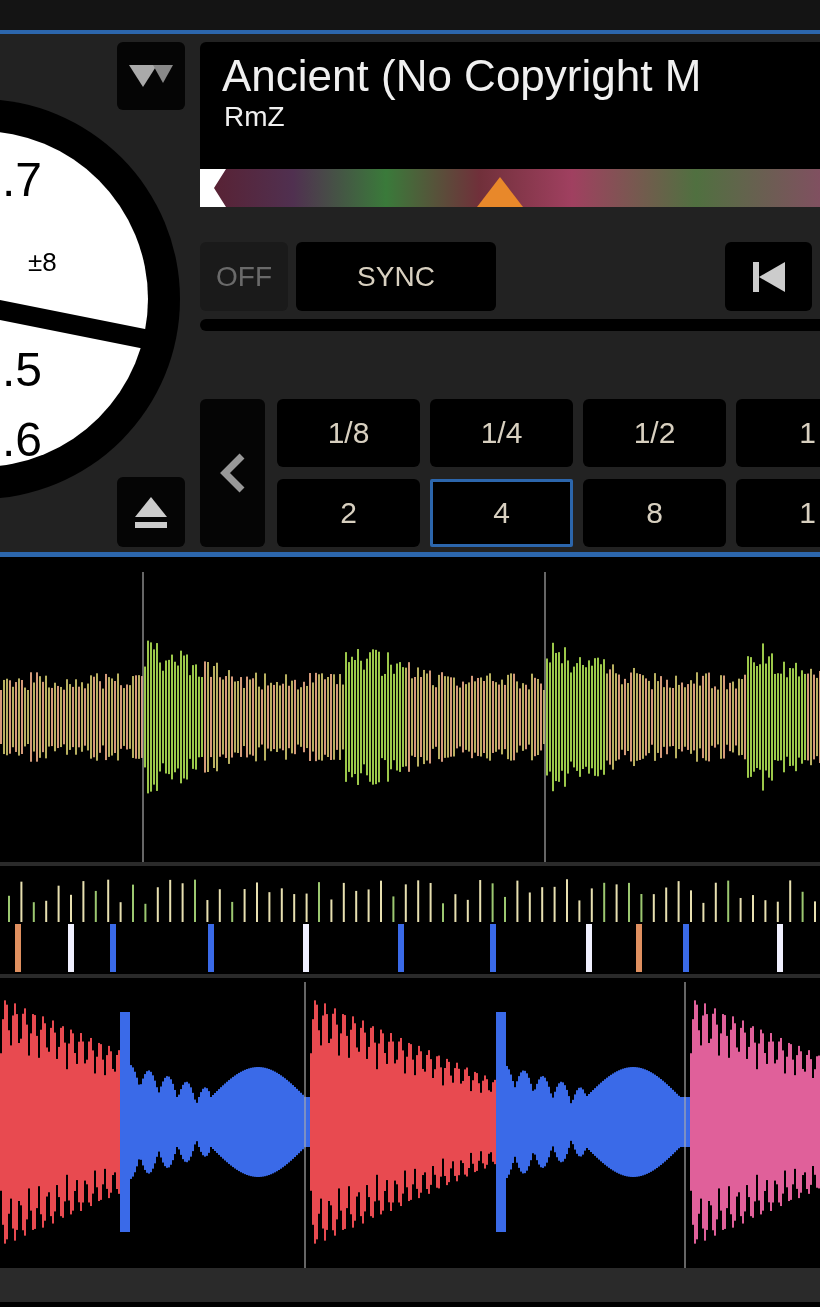 Image resolution: width=820 pixels, height=1307 pixels. I want to click on skip-back-icon, so click(768, 276).